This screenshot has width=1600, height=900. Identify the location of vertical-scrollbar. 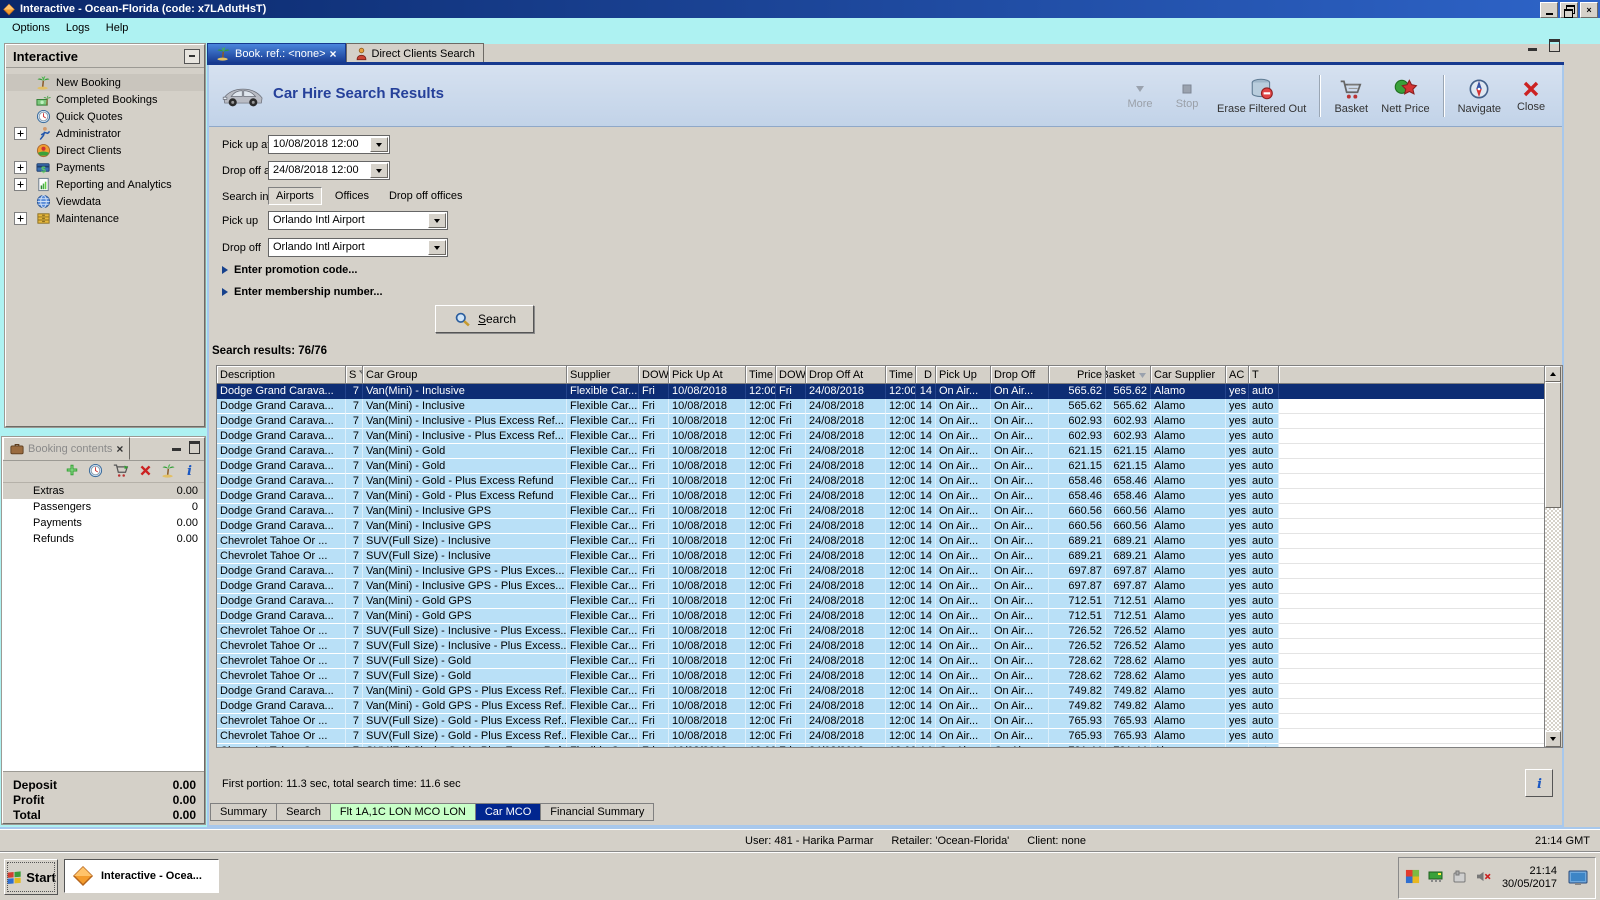
(1553, 556).